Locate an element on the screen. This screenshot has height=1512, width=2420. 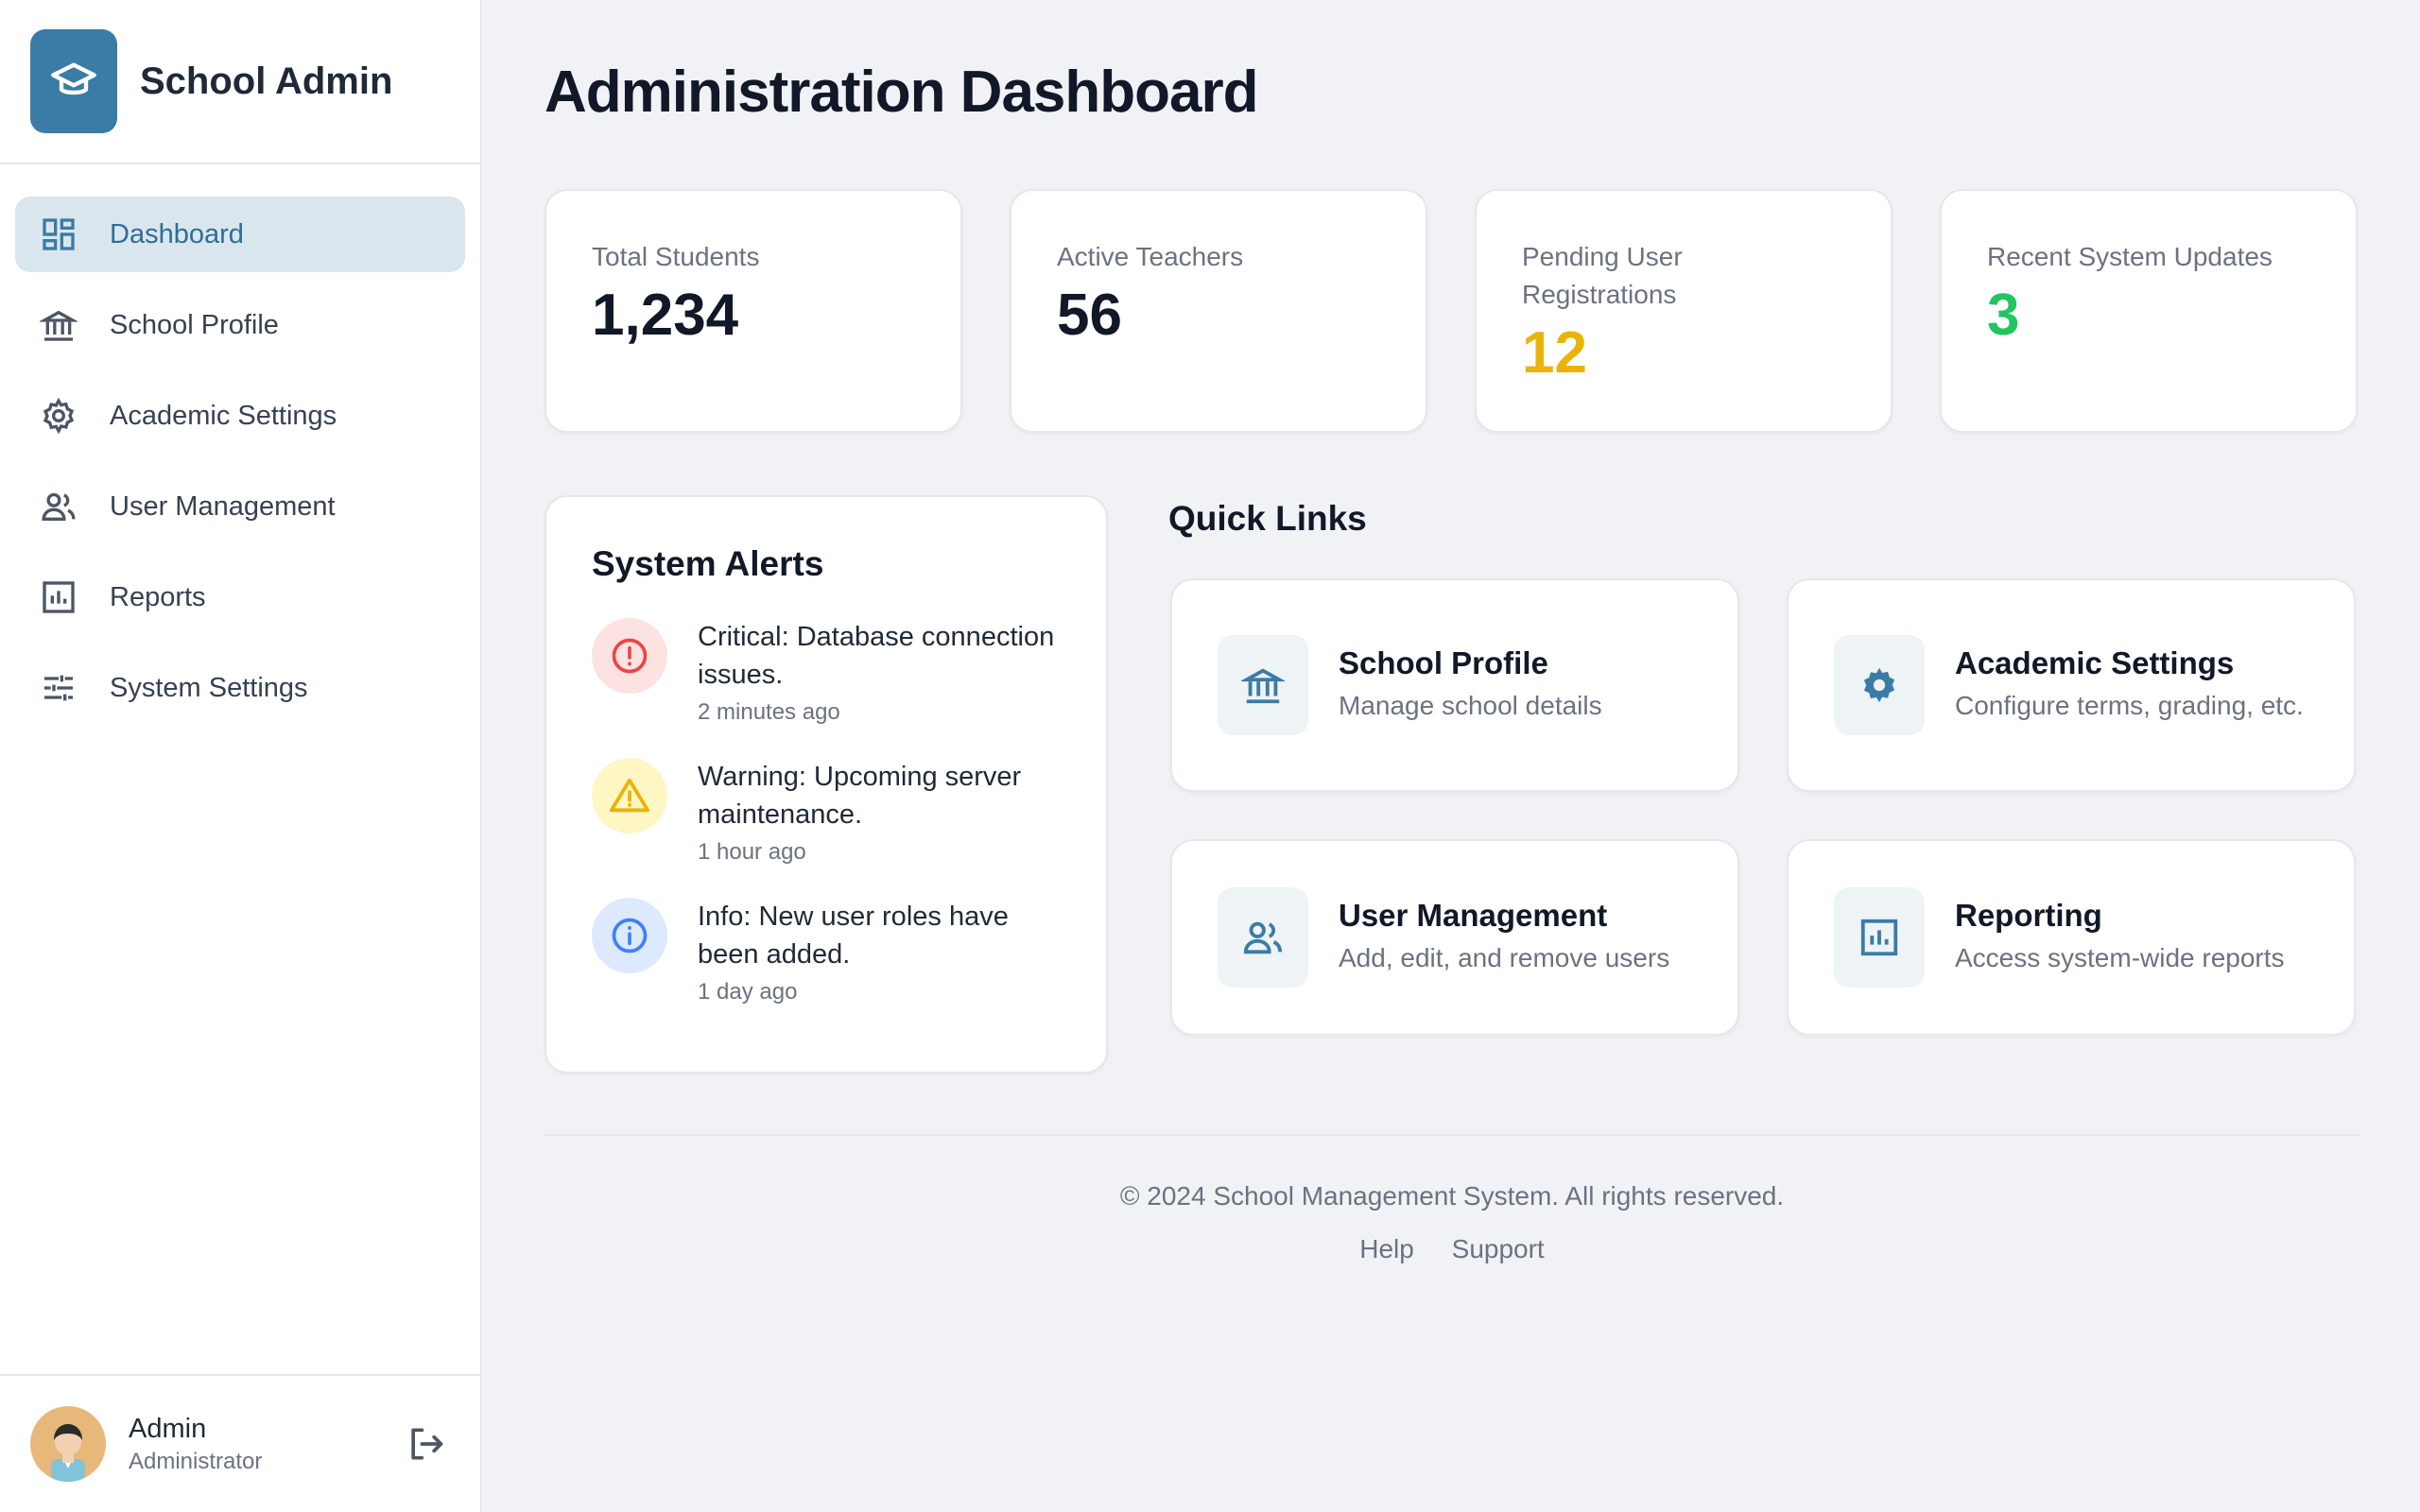
alert-time: 1 hour ago is located at coordinates (752, 852).